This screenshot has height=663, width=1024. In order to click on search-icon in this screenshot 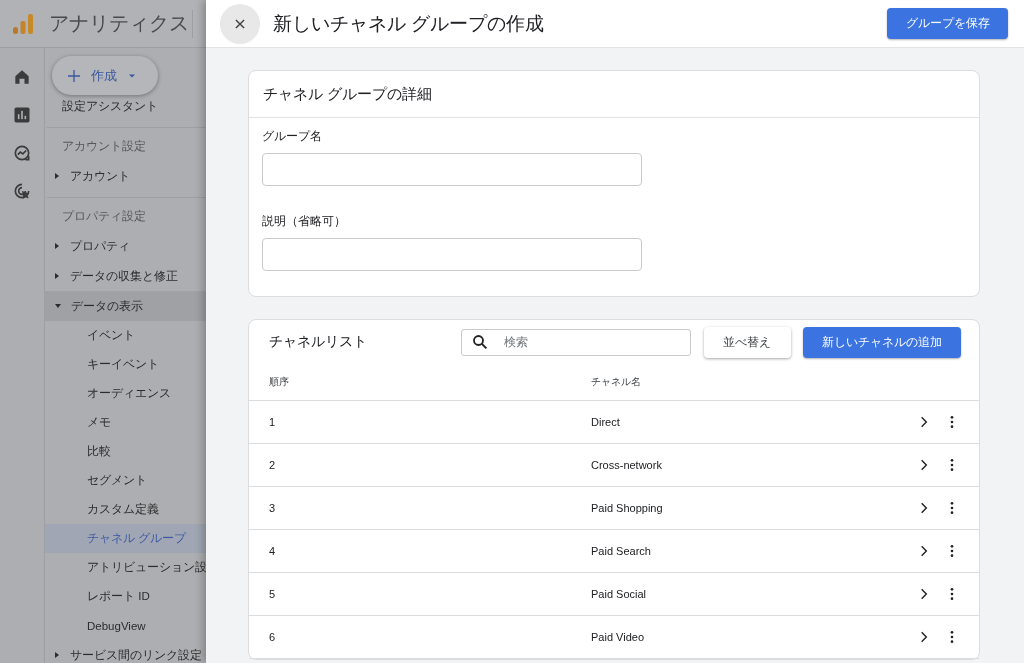, I will do `click(479, 341)`.